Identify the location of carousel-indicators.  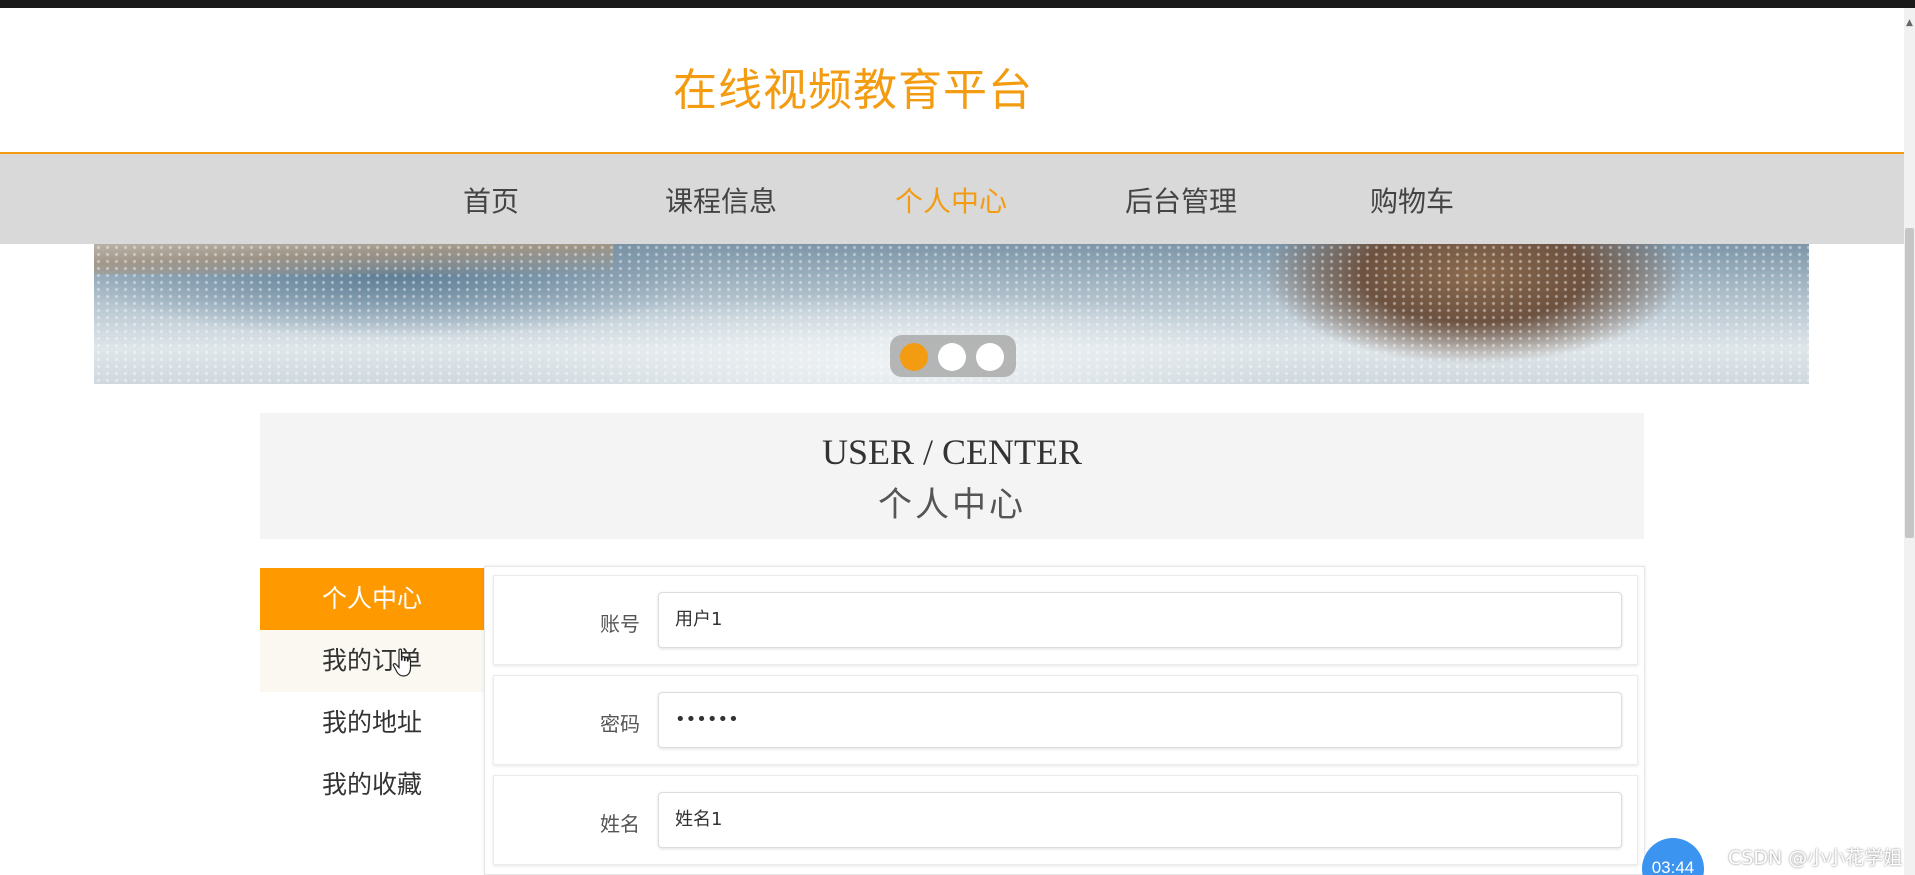
(953, 356).